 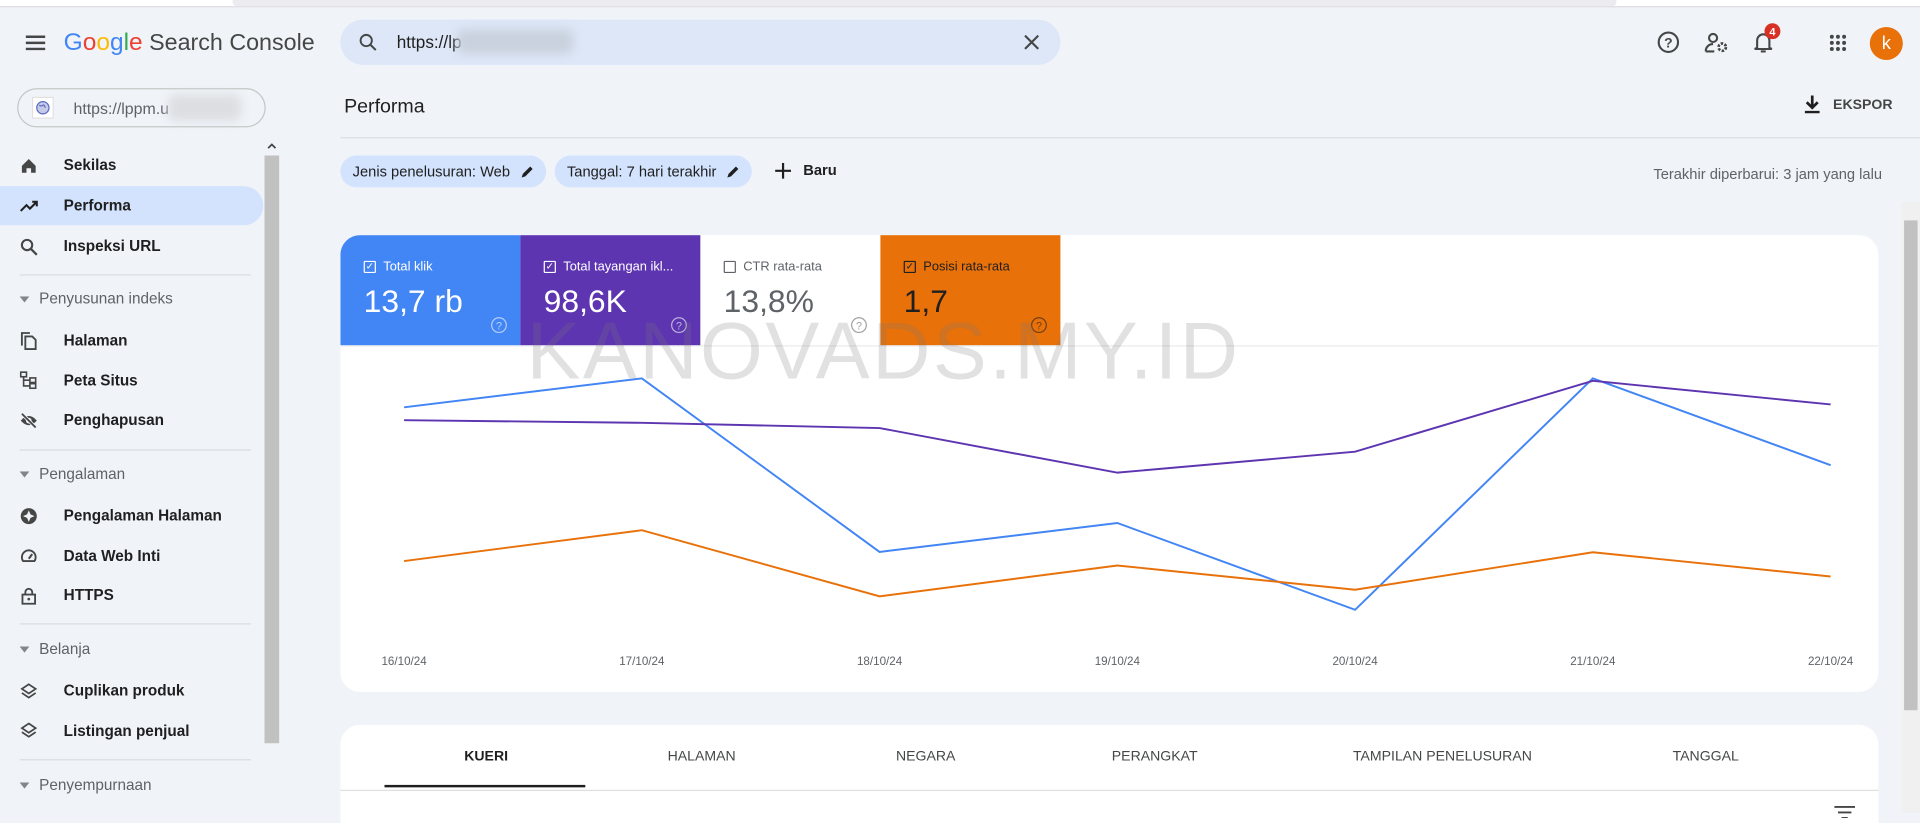 What do you see at coordinates (1118, 661) in the screenshot?
I see `x-tick-label: 19/10/24` at bounding box center [1118, 661].